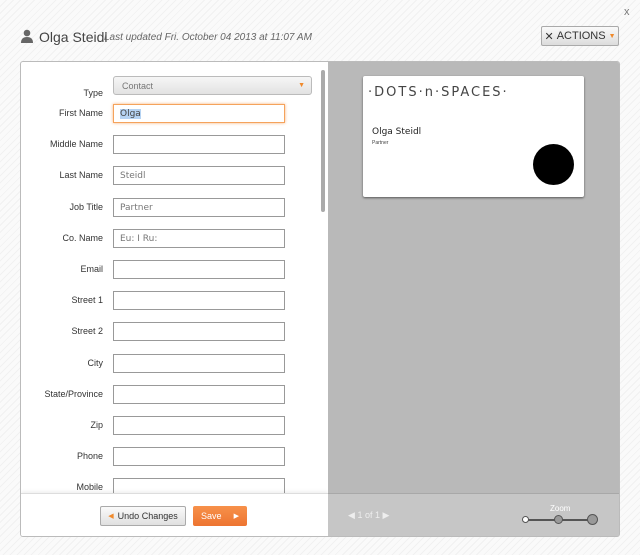 This screenshot has height=555, width=640. I want to click on field-row: First Name Olga, so click(171, 114).